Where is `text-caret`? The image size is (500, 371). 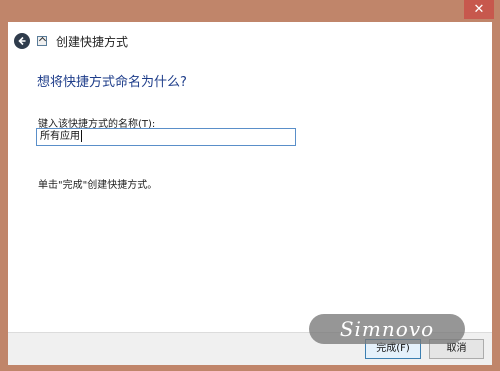
text-caret is located at coordinates (81, 136).